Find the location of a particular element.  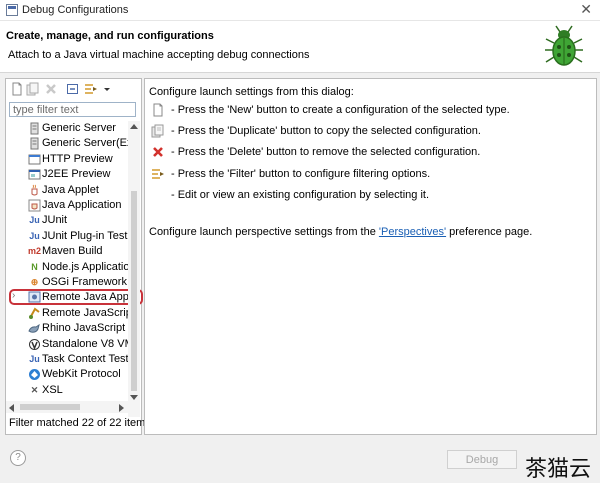

filter-icon is located at coordinates (158, 174).